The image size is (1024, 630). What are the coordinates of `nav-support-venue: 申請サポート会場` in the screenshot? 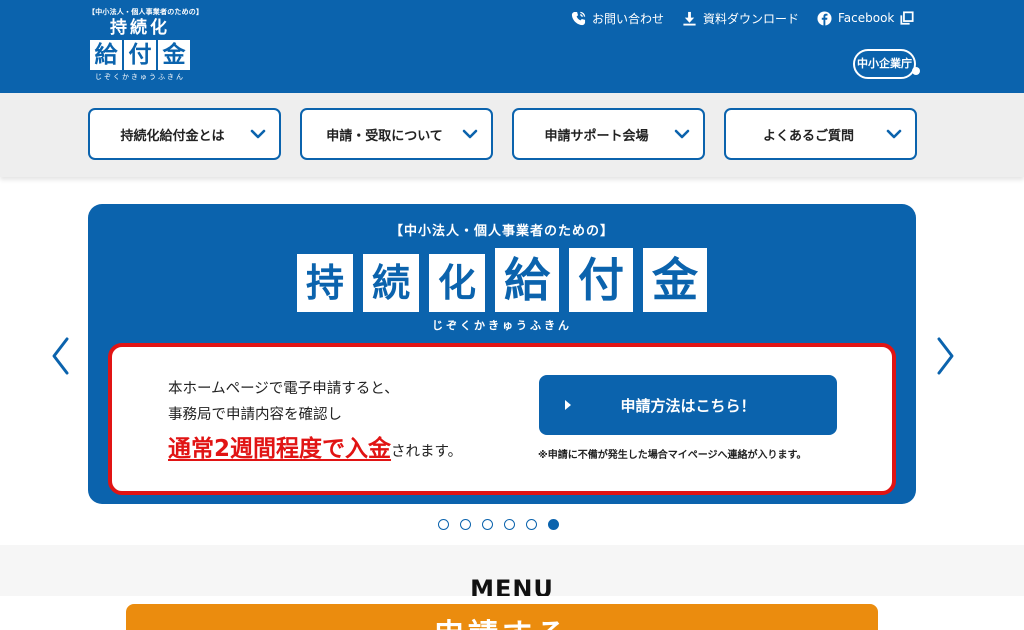 It's located at (608, 134).